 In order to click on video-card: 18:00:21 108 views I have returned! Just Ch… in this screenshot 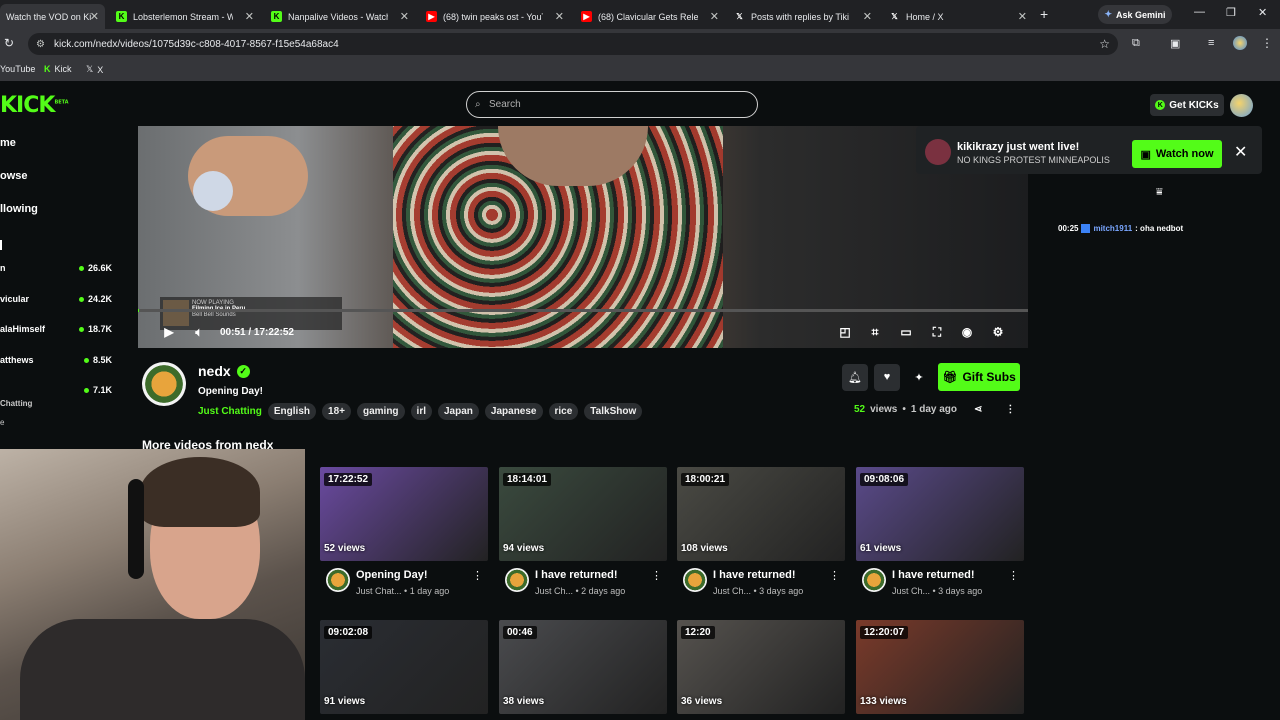, I will do `click(761, 532)`.